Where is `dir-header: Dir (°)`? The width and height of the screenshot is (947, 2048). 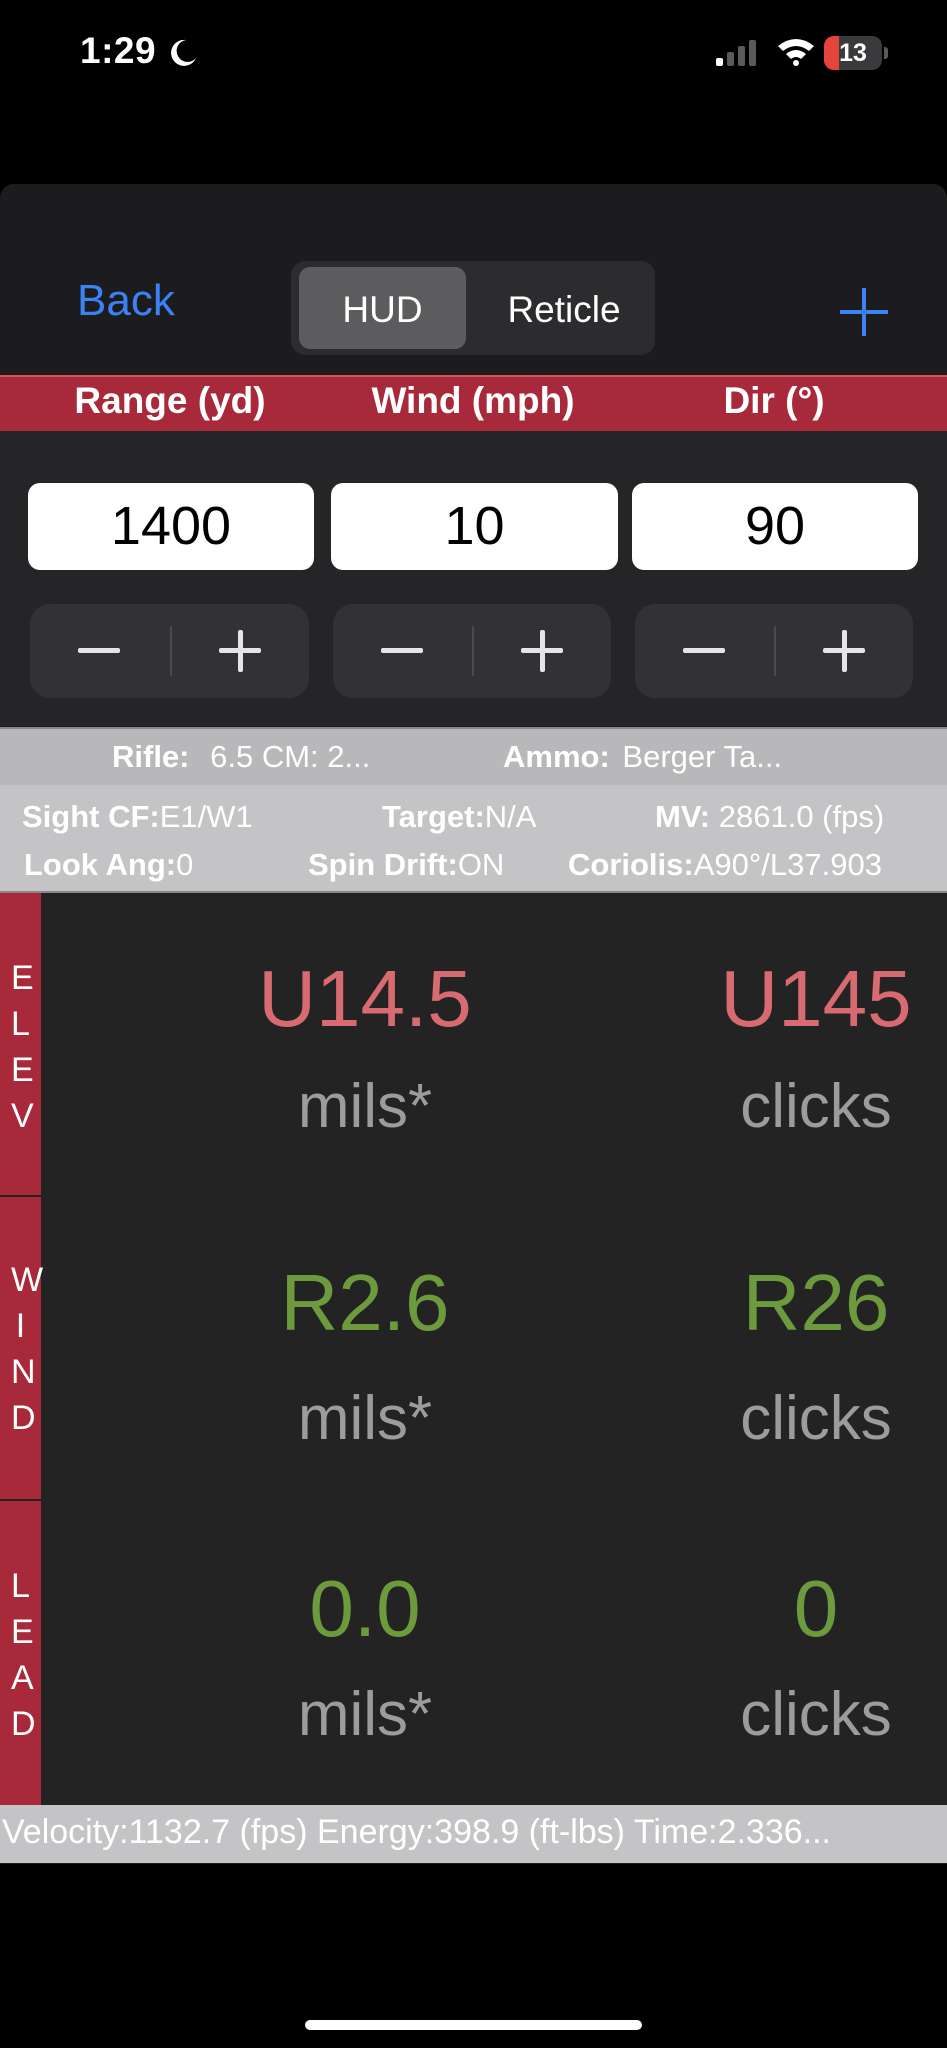
dir-header: Dir (°) is located at coordinates (774, 400).